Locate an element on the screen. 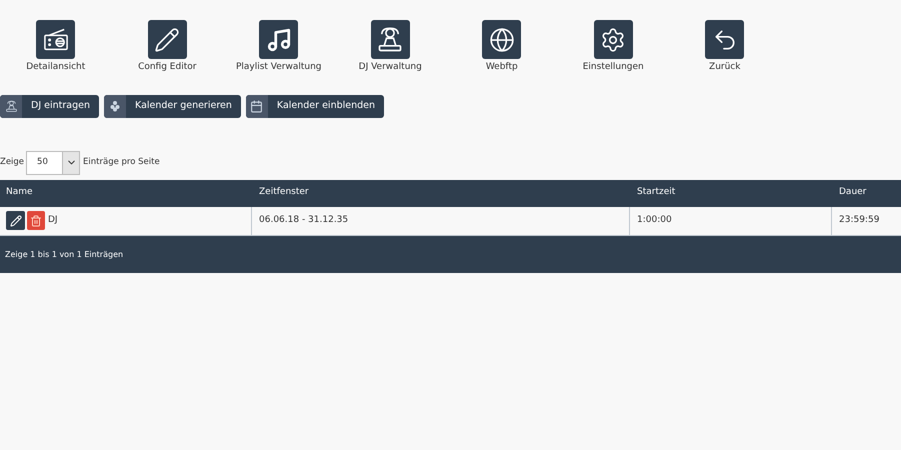 This screenshot has height=450, width=901. page-length-select: 50 is located at coordinates (53, 162).